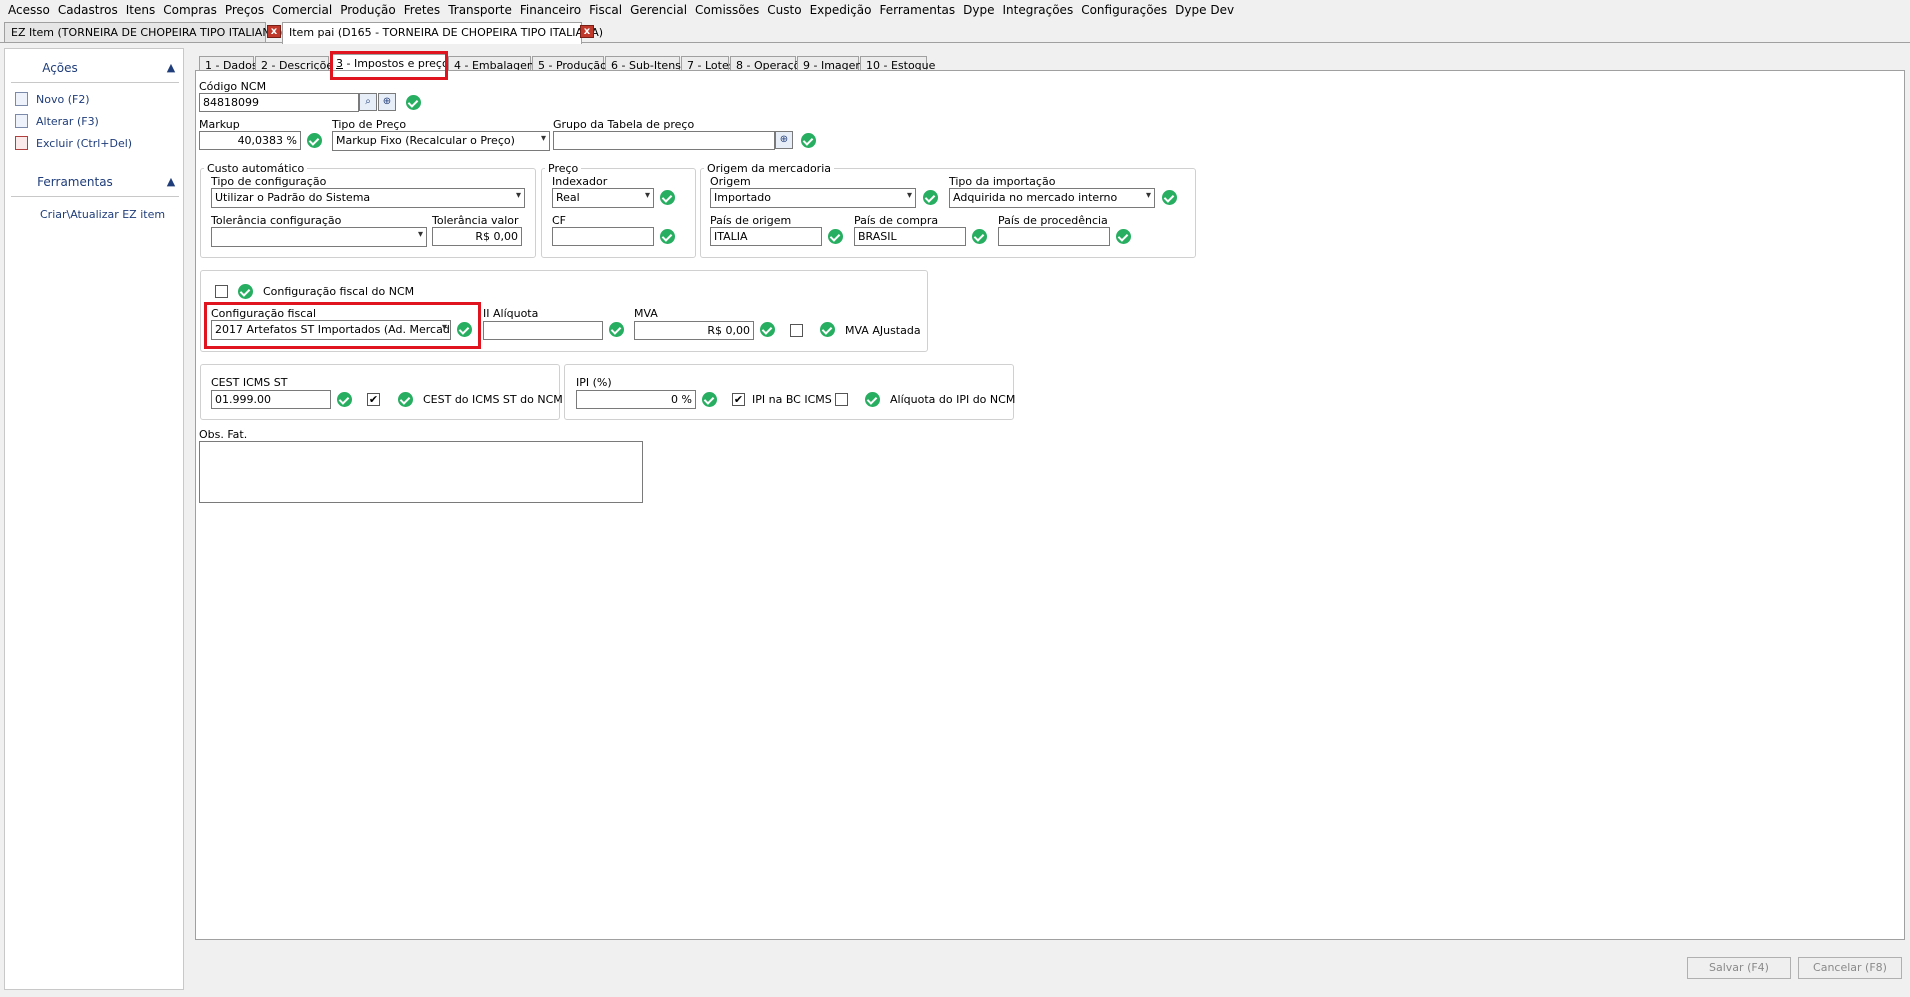 The width and height of the screenshot is (1910, 997). What do you see at coordinates (1054, 236) in the screenshot?
I see `pais-procedencia-field` at bounding box center [1054, 236].